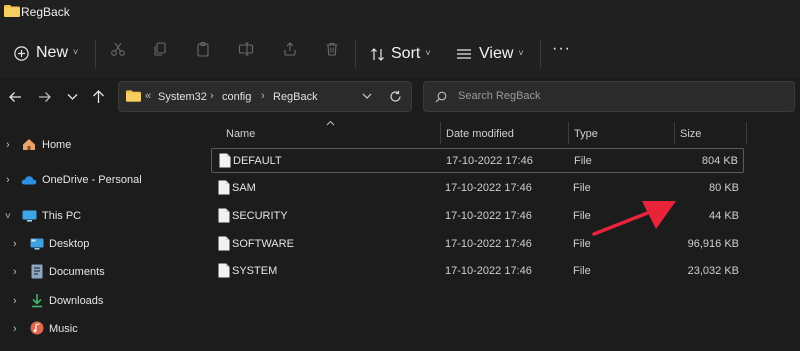 Image resolution: width=800 pixels, height=351 pixels. I want to click on file-name: DEFAULT, so click(257, 161).